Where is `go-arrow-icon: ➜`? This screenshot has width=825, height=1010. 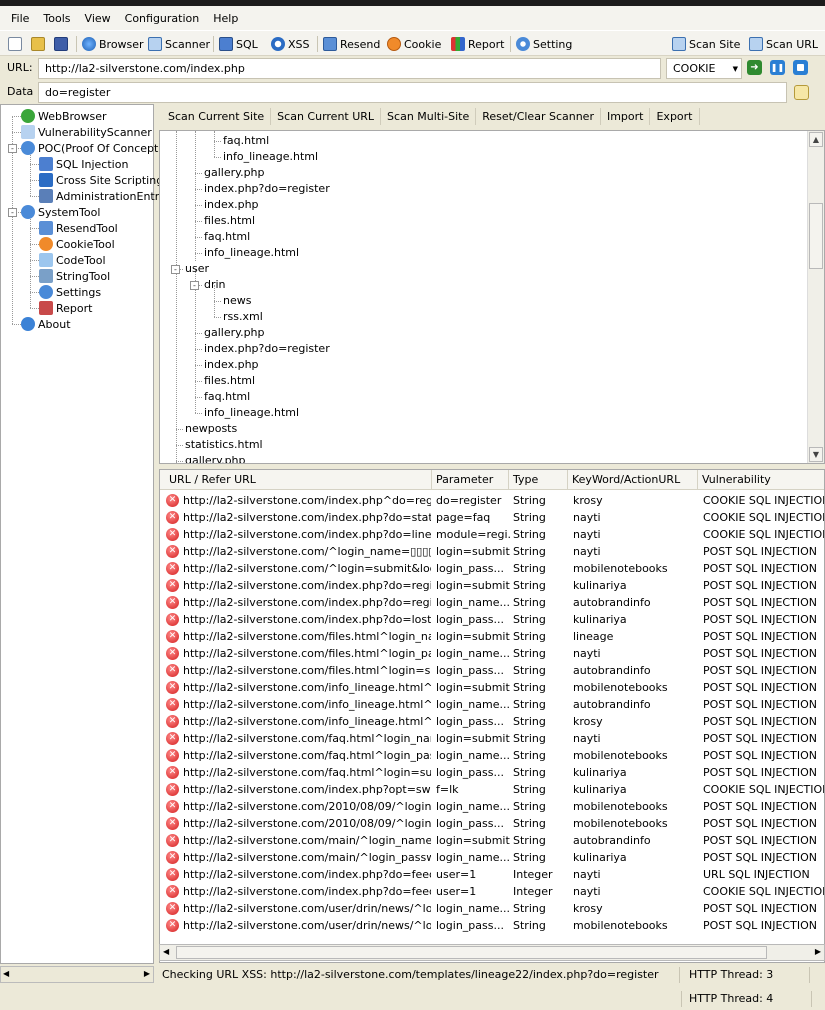 go-arrow-icon: ➜ is located at coordinates (754, 67).